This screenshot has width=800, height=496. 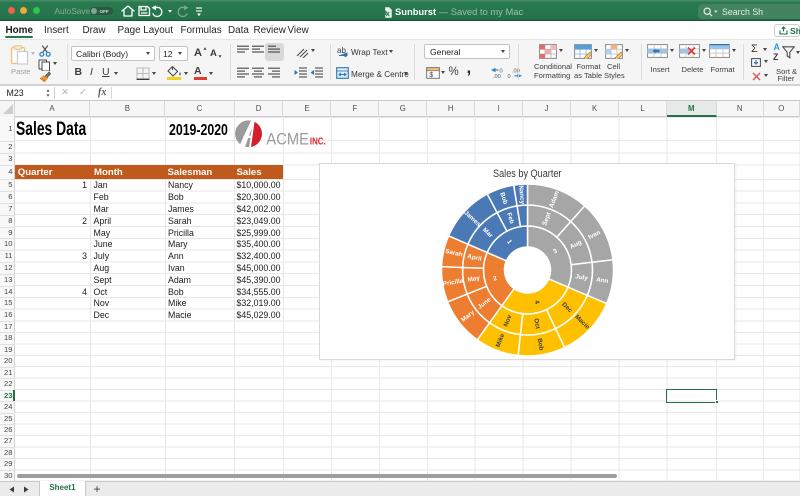 What do you see at coordinates (317, 141) in the screenshot?
I see `svg-text: INC.` at bounding box center [317, 141].